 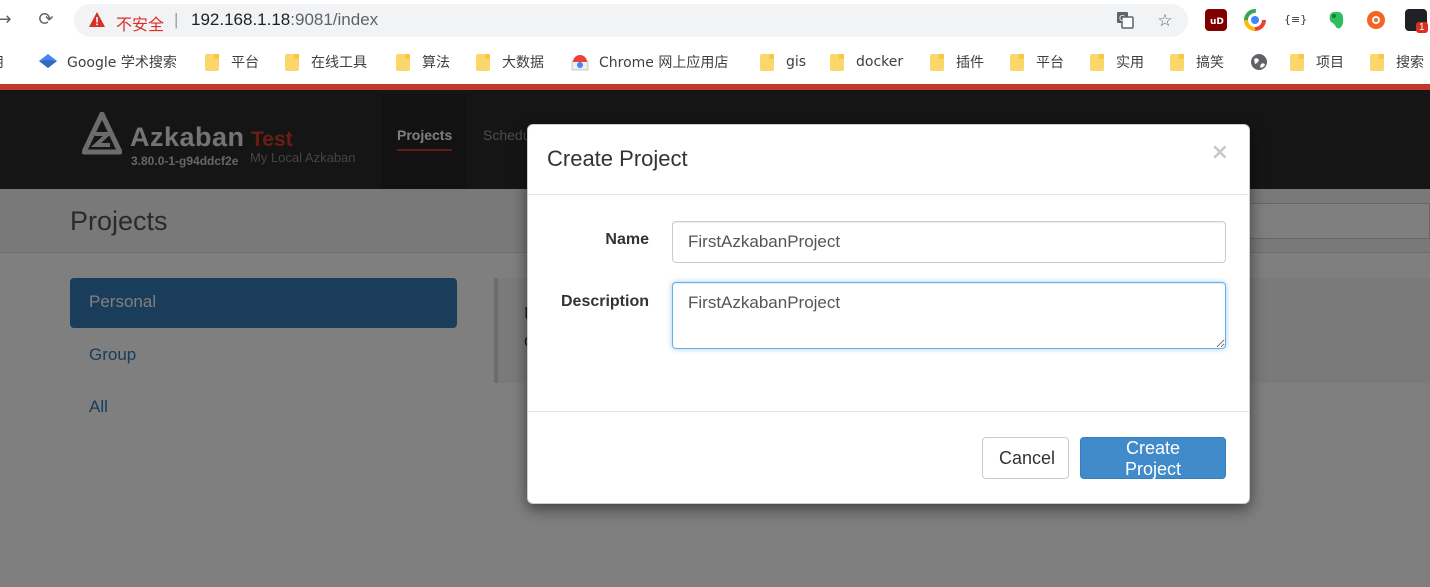 What do you see at coordinates (1025, 458) in the screenshot?
I see `cancel-button: Cancel` at bounding box center [1025, 458].